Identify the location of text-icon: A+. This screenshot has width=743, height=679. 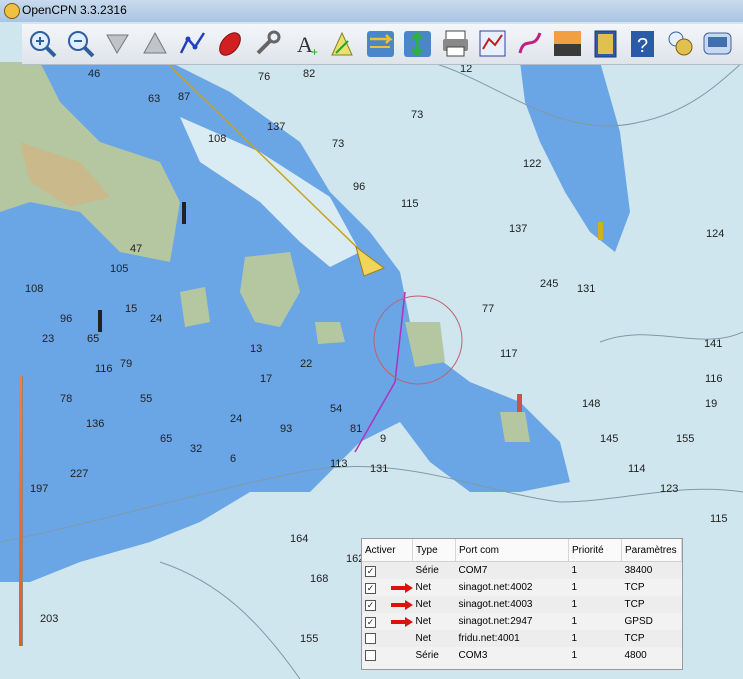
(307, 45).